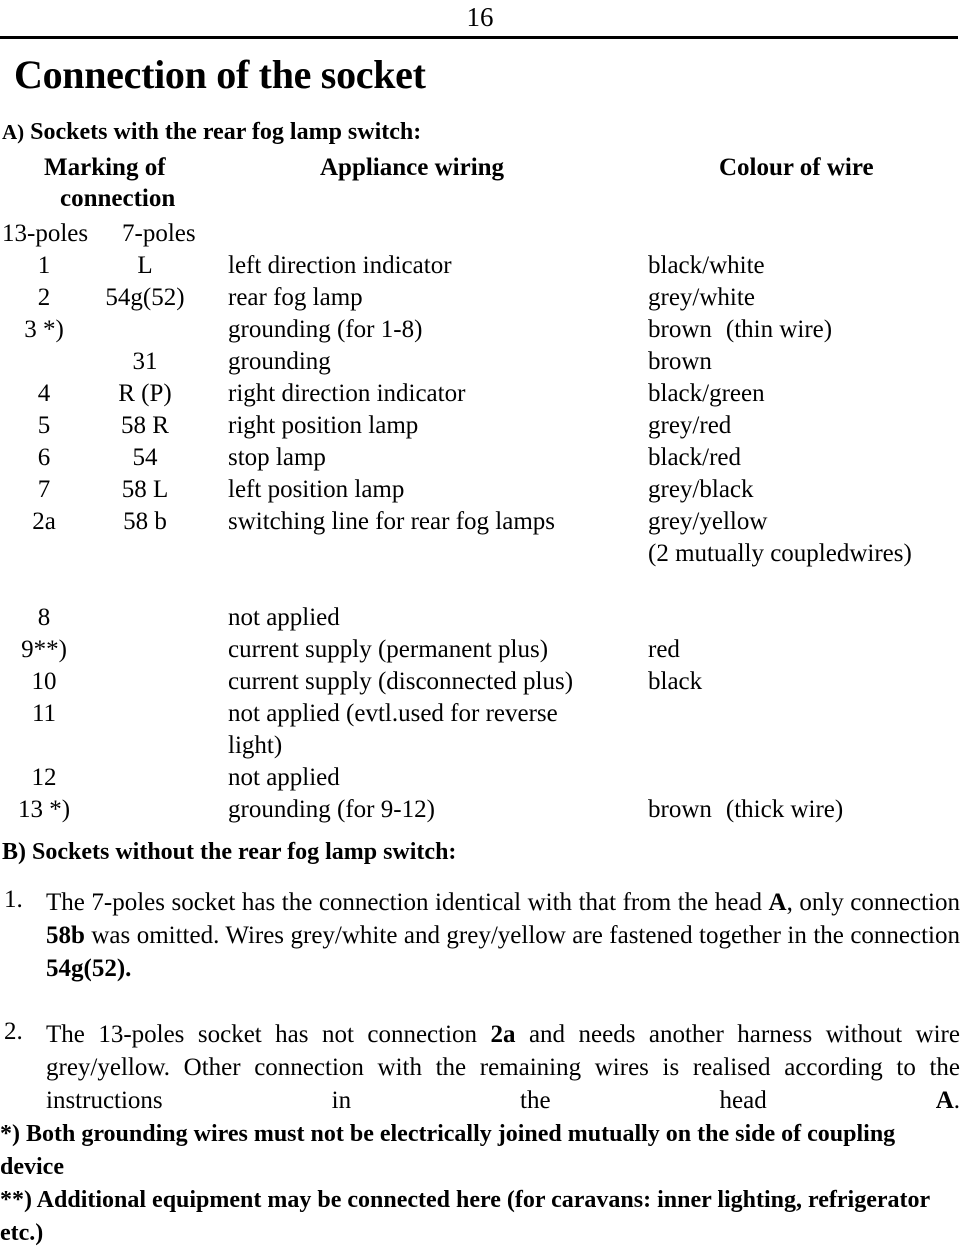 Image resolution: width=960 pixels, height=1251 pixels. Describe the element at coordinates (480, 778) in the screenshot. I see `table-row: 12 not applied` at that location.